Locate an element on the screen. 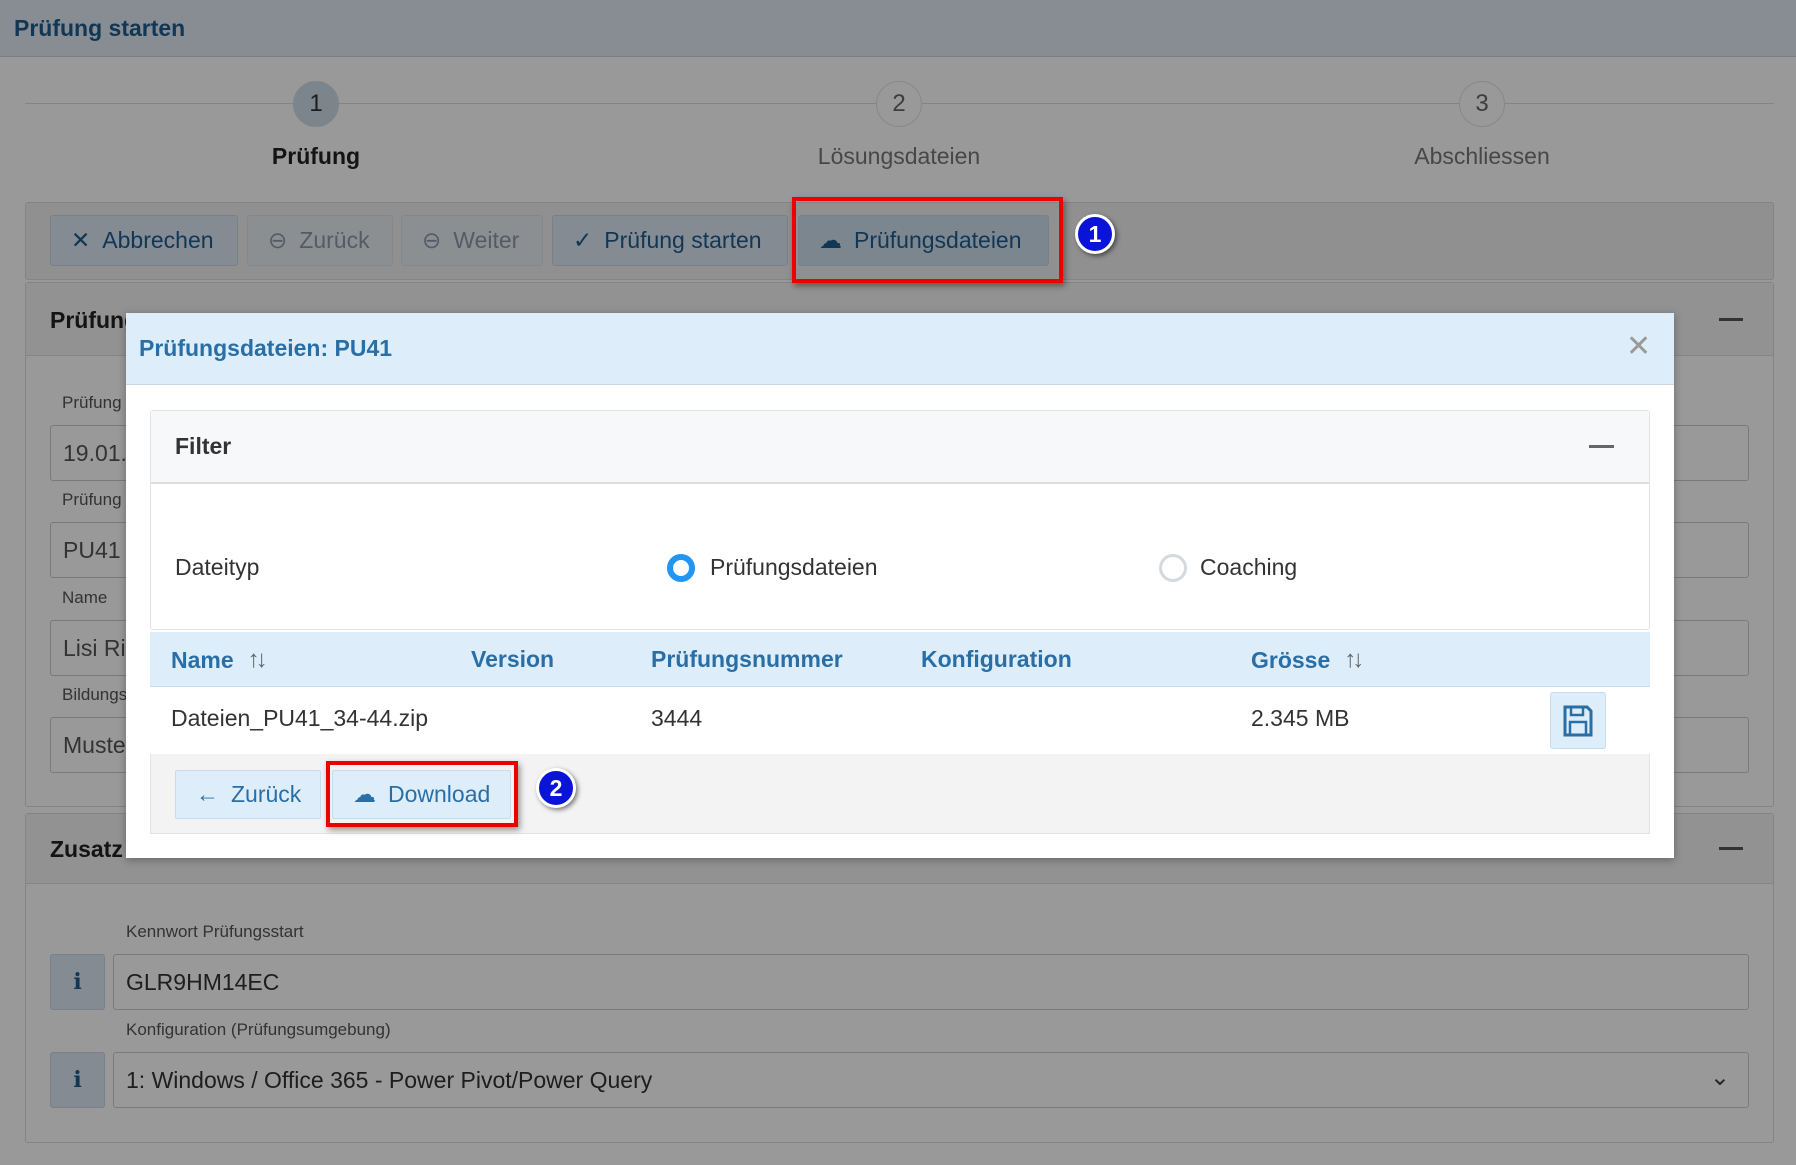  cell-name: Dateien_PU41_34-44.zip is located at coordinates (300, 718).